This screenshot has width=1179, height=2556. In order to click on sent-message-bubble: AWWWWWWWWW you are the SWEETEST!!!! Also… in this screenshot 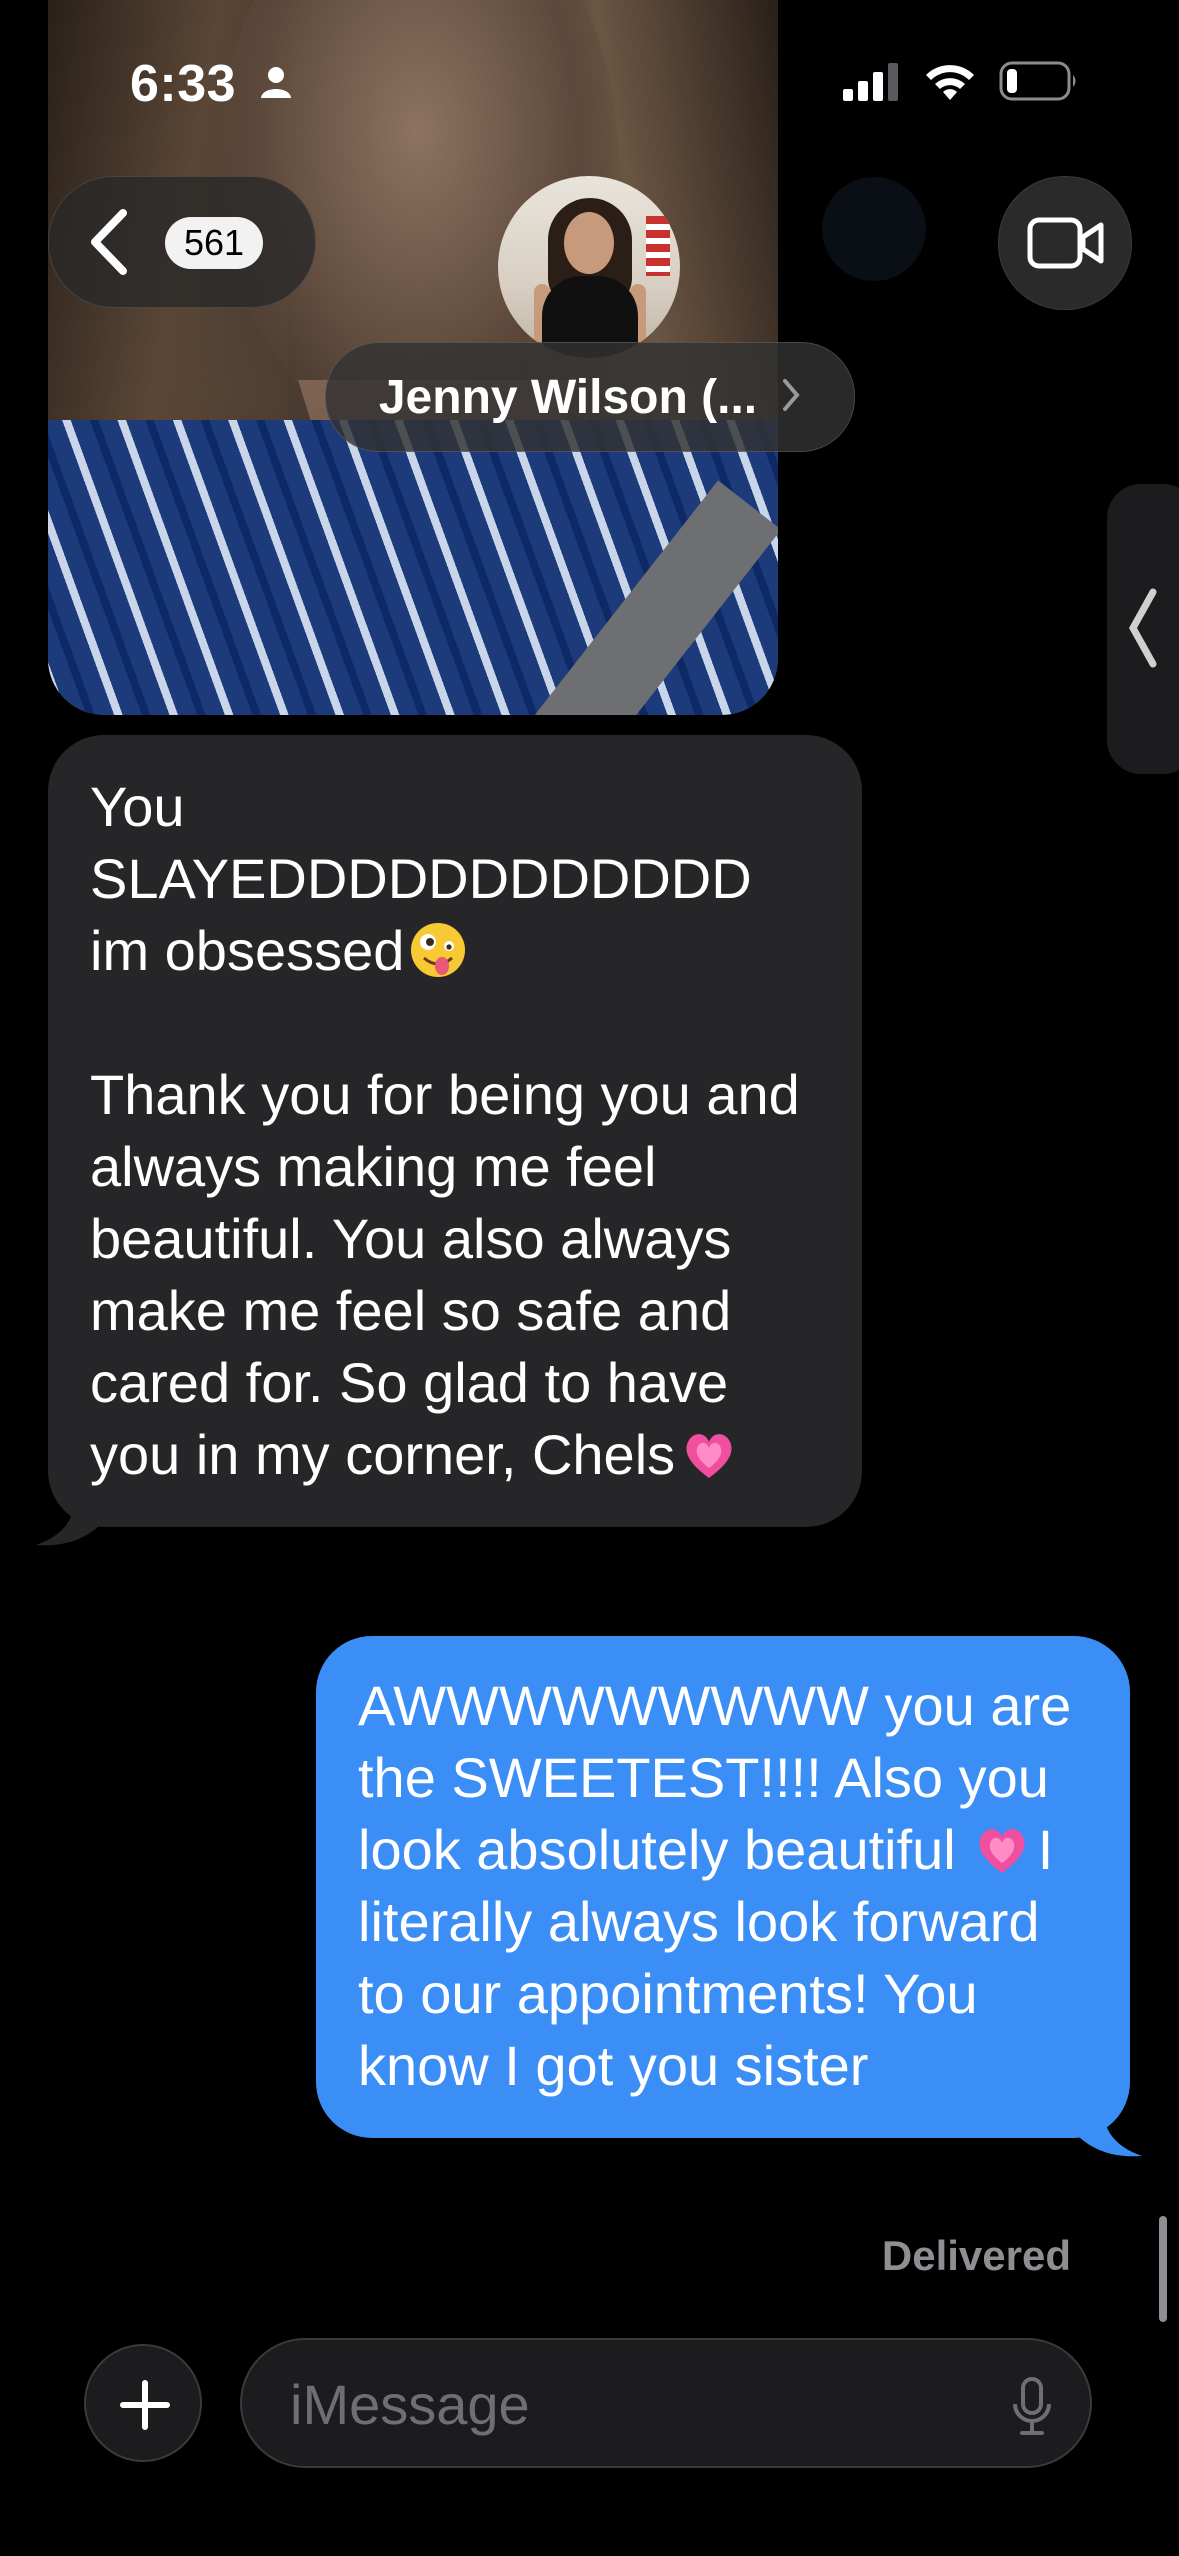, I will do `click(729, 1896)`.